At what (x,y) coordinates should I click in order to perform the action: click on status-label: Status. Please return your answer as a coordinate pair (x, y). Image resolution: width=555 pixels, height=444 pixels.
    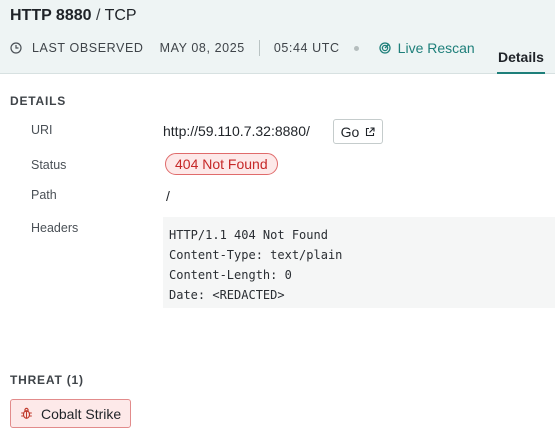
    Looking at the image, I should click on (49, 165).